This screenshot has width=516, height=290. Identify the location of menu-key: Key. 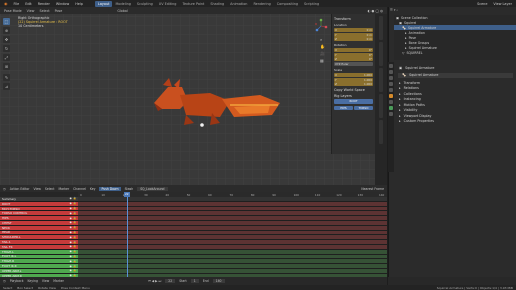
(93, 189).